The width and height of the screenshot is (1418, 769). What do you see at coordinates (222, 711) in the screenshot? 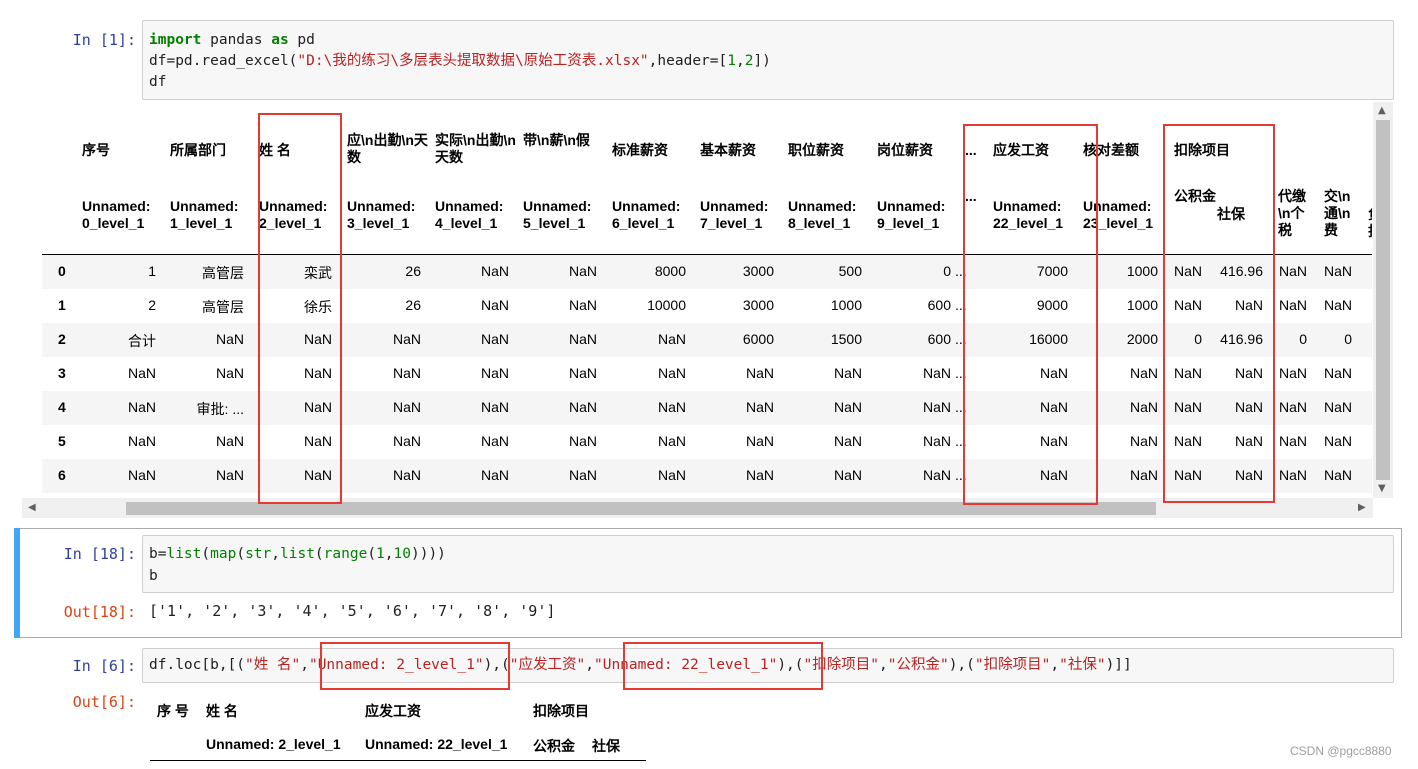
I see `out-header-name: 姓 名` at bounding box center [222, 711].